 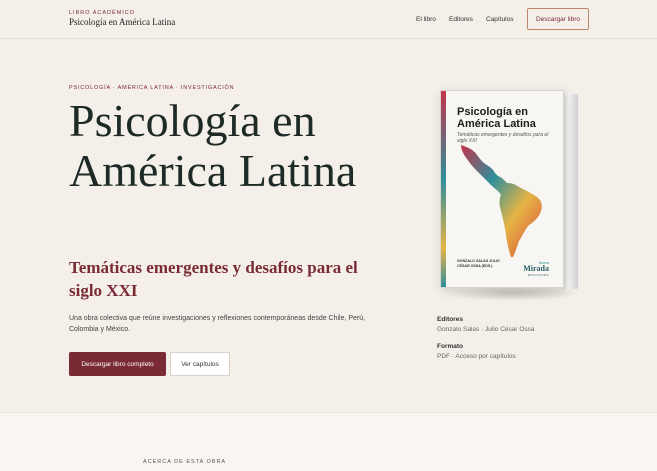 I want to click on publisher-name: Mirada, so click(x=536, y=268).